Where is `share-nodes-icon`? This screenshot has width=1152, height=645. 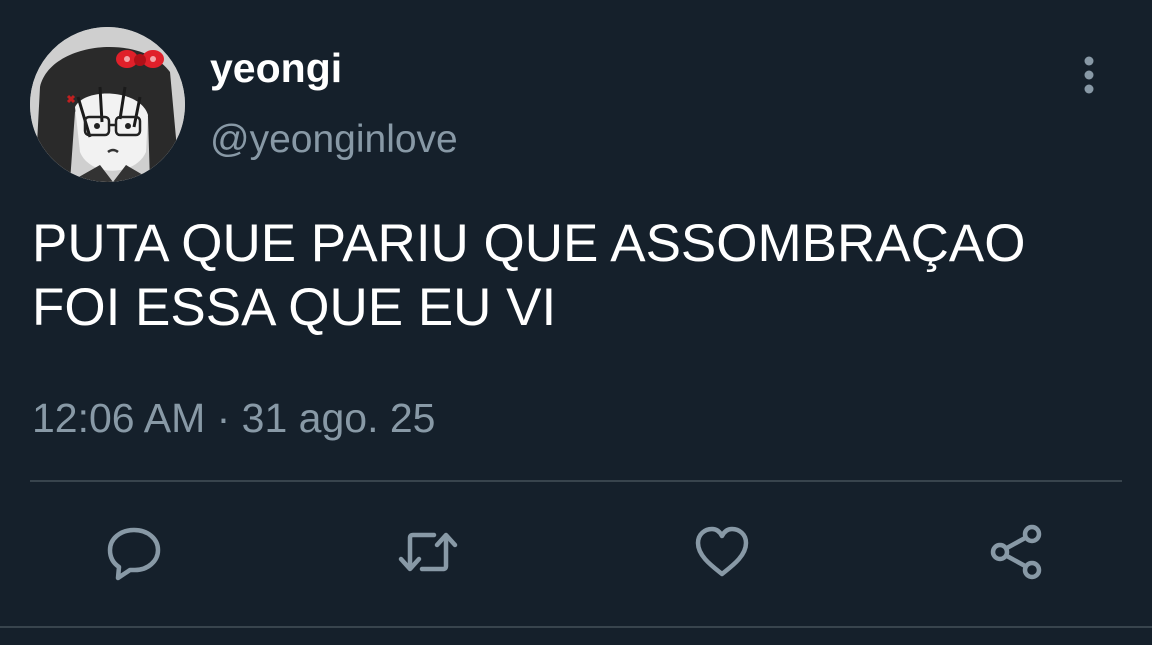 share-nodes-icon is located at coordinates (1016, 552).